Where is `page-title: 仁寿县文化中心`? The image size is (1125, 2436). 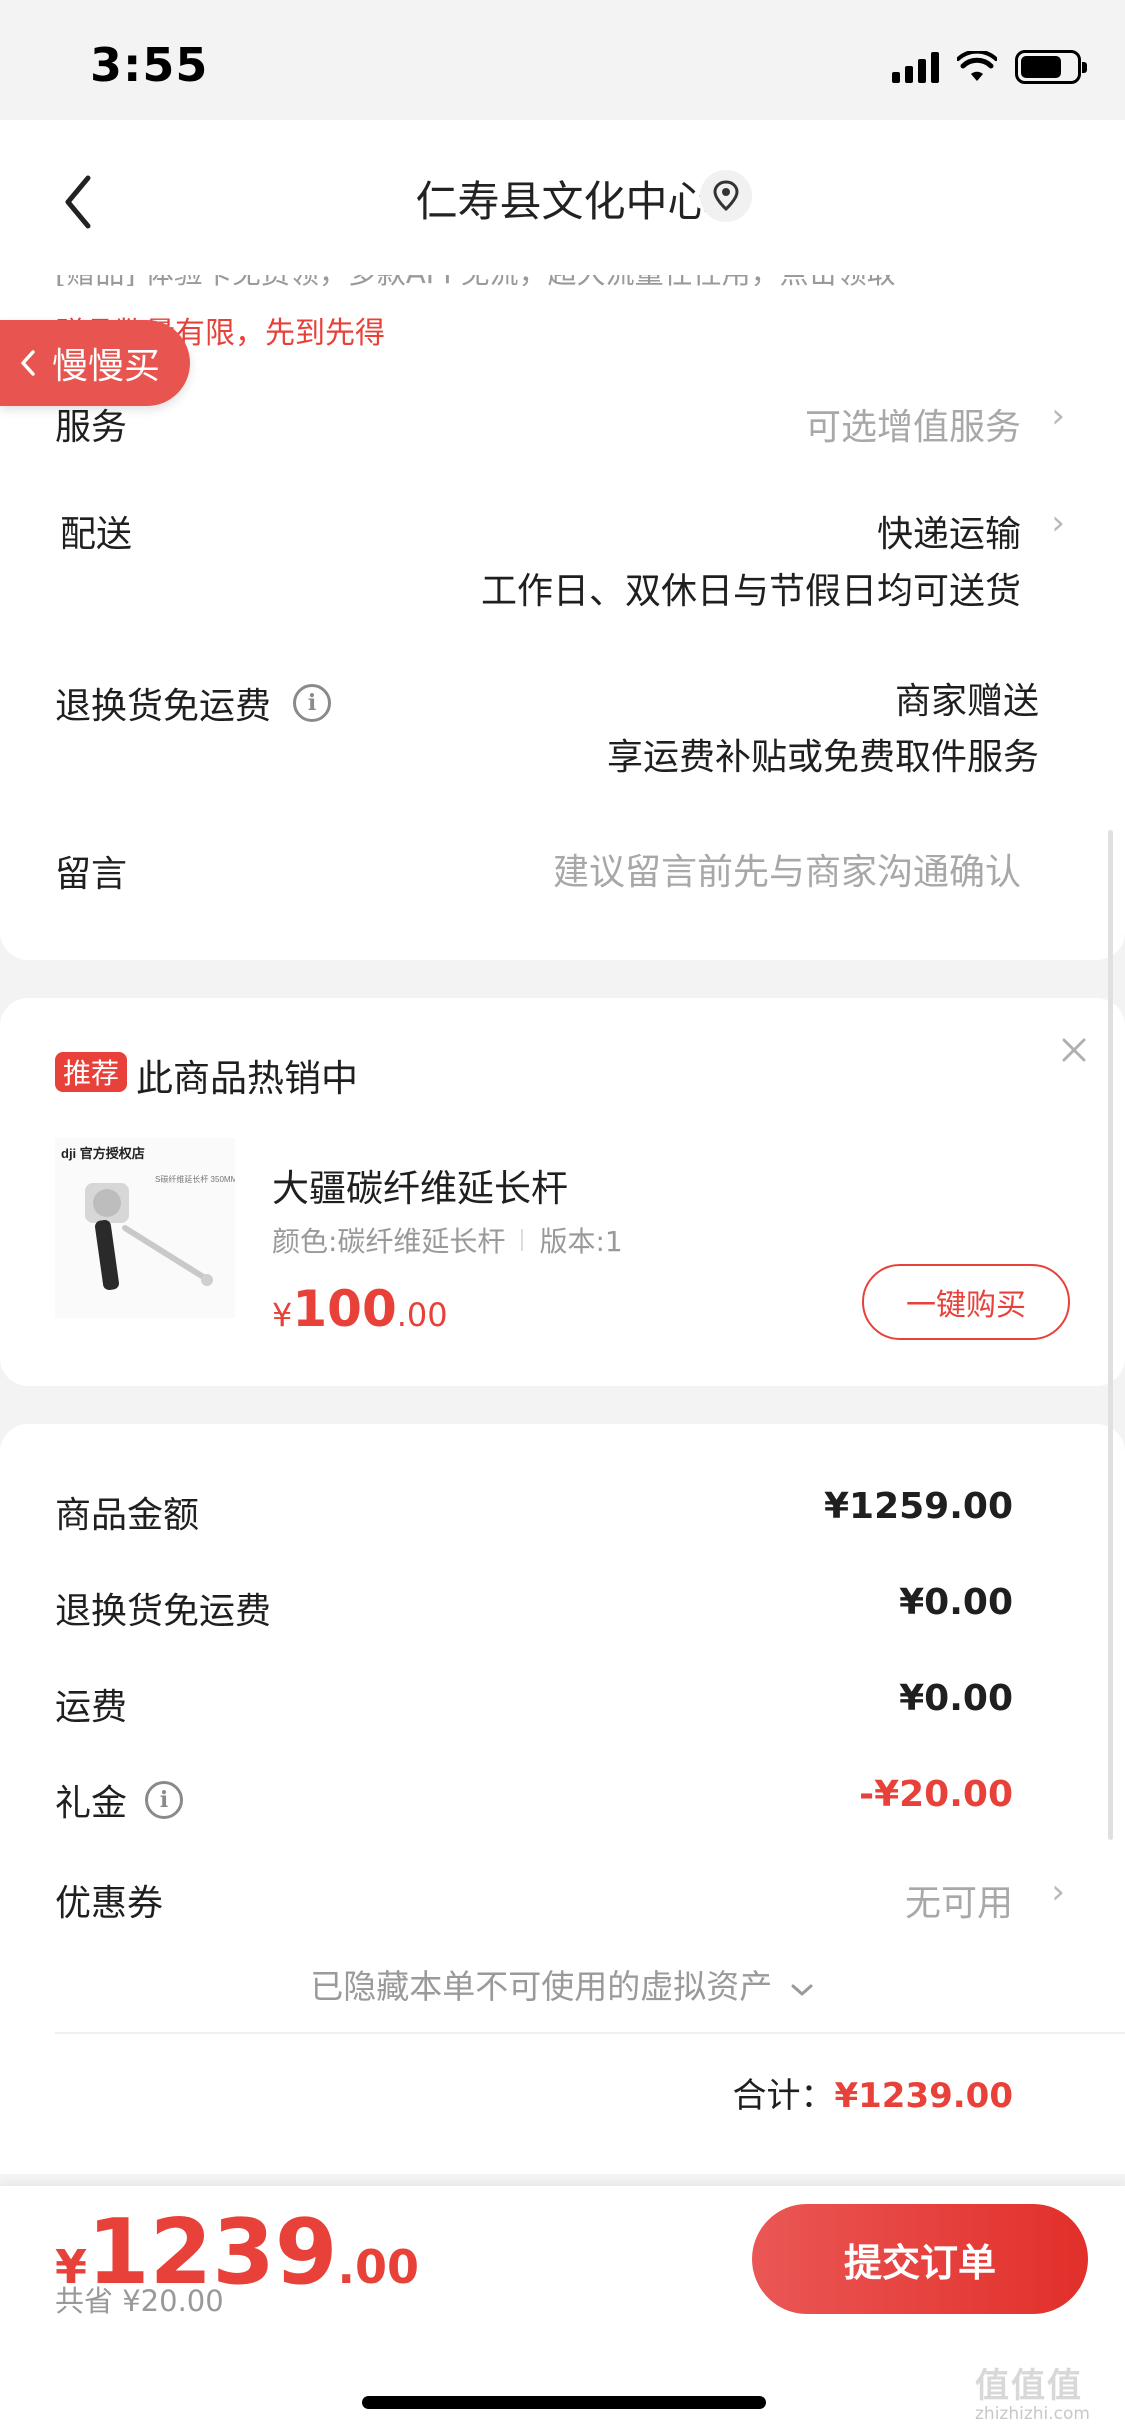
page-title: 仁寿县文化中心 is located at coordinates (562, 201).